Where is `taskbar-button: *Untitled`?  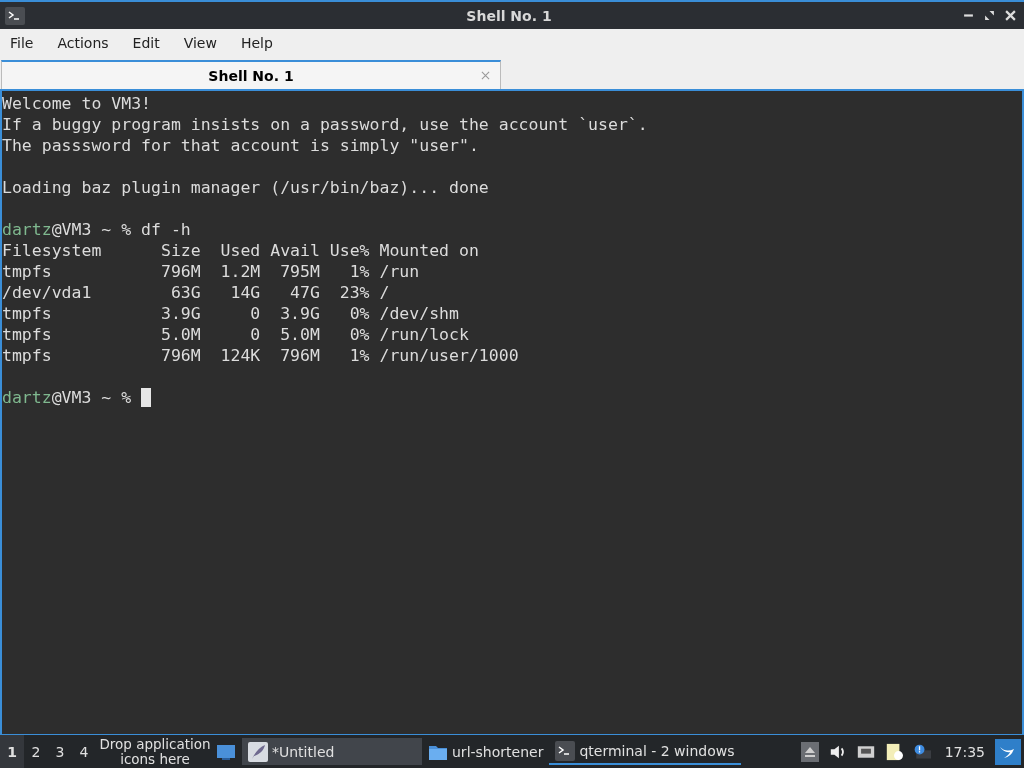 taskbar-button: *Untitled is located at coordinates (332, 751).